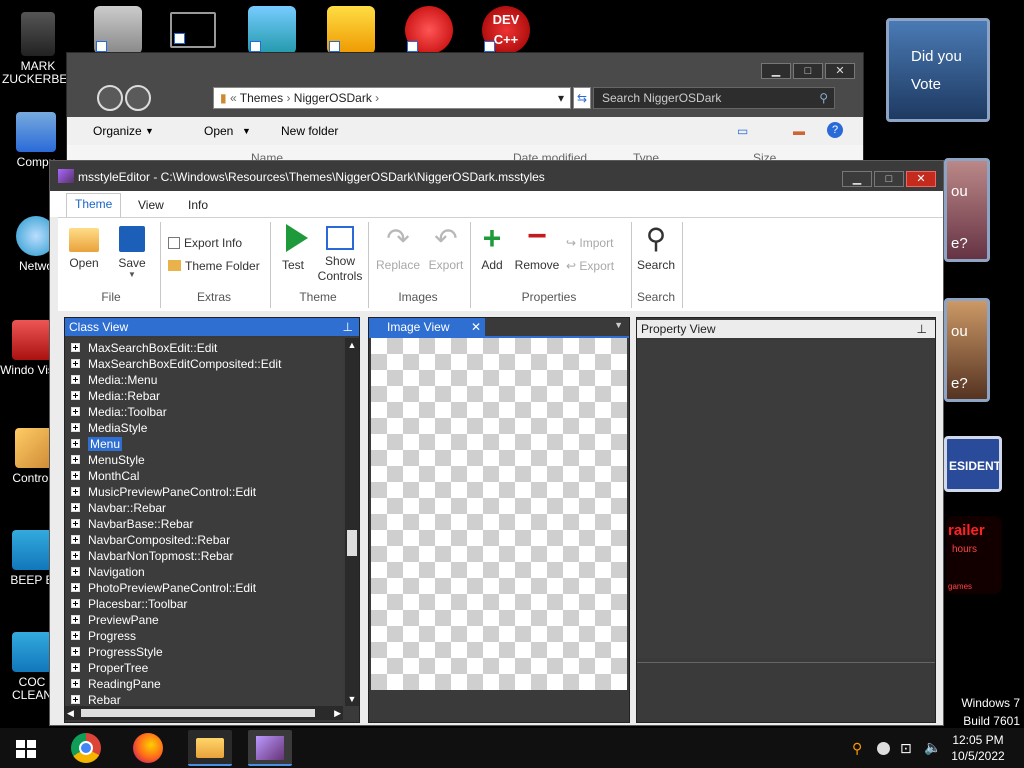 The image size is (1024, 768). I want to click on tree-item: MaxSearchBoxEdit::Edit, so click(144, 348).